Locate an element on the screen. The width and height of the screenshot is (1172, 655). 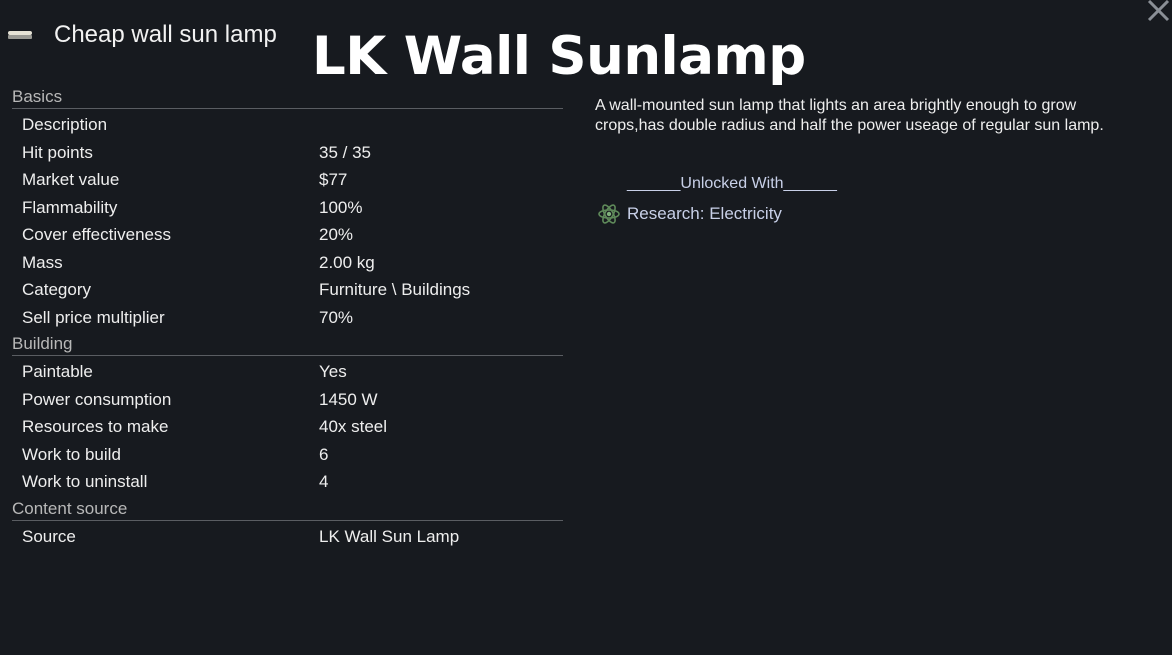
stat-value: 100% is located at coordinates (341, 207).